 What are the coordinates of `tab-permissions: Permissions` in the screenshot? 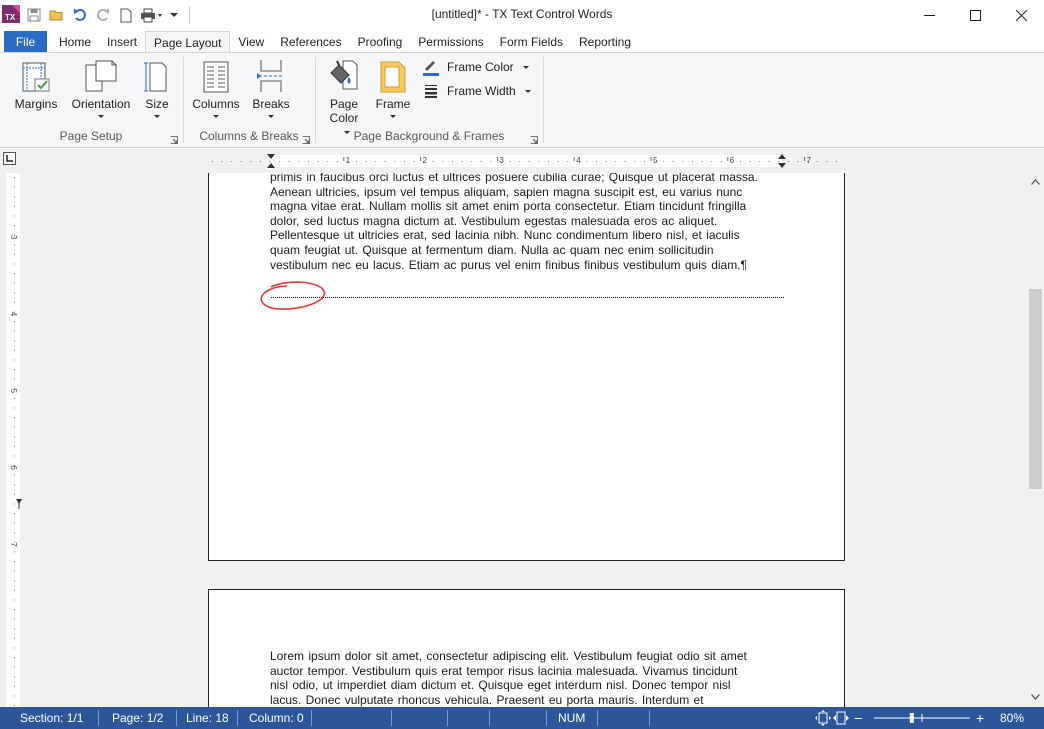 It's located at (450, 42).